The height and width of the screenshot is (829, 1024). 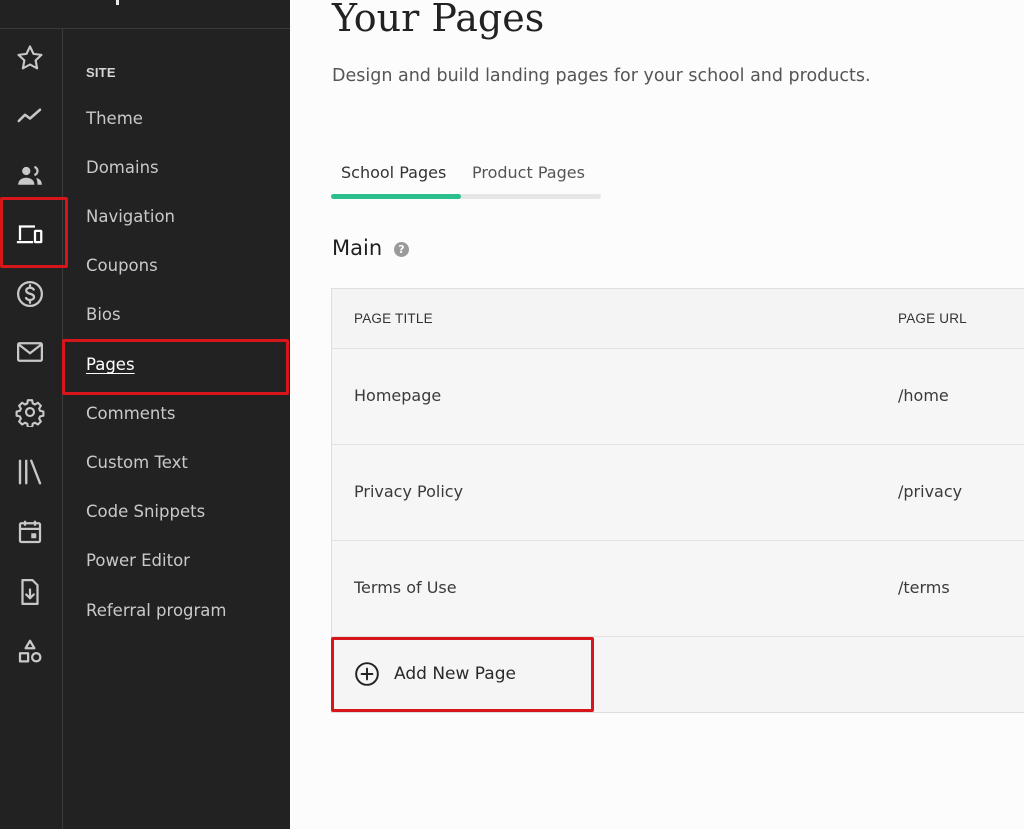 What do you see at coordinates (156, 610) in the screenshot?
I see `submenu-item-referral-program: Referral program` at bounding box center [156, 610].